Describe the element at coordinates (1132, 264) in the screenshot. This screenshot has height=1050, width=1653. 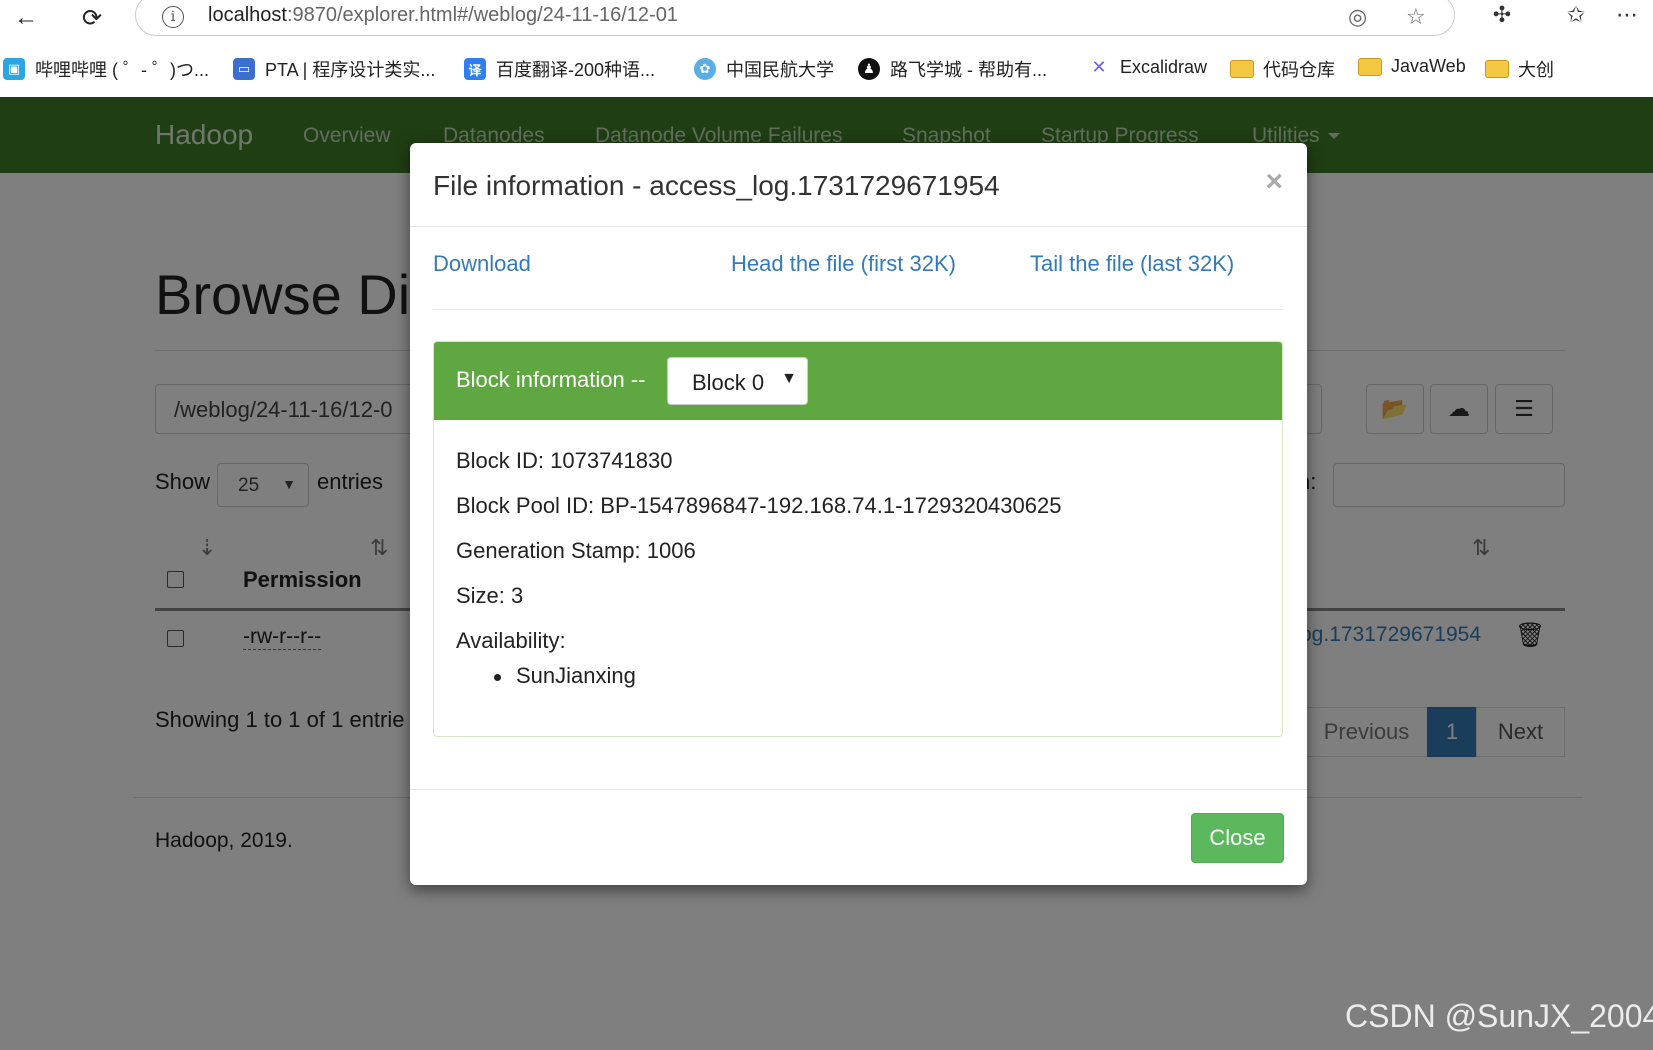
I see `tail-file-link: Tail the file (last 32K)` at that location.